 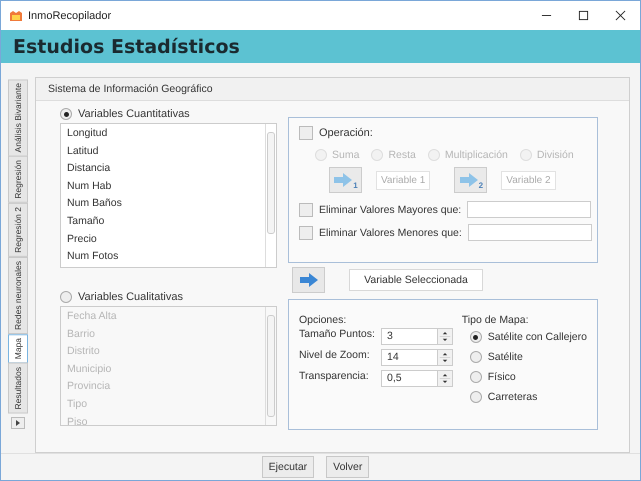 I want to click on selected-variable-field: Variable Seleccionada, so click(x=416, y=280).